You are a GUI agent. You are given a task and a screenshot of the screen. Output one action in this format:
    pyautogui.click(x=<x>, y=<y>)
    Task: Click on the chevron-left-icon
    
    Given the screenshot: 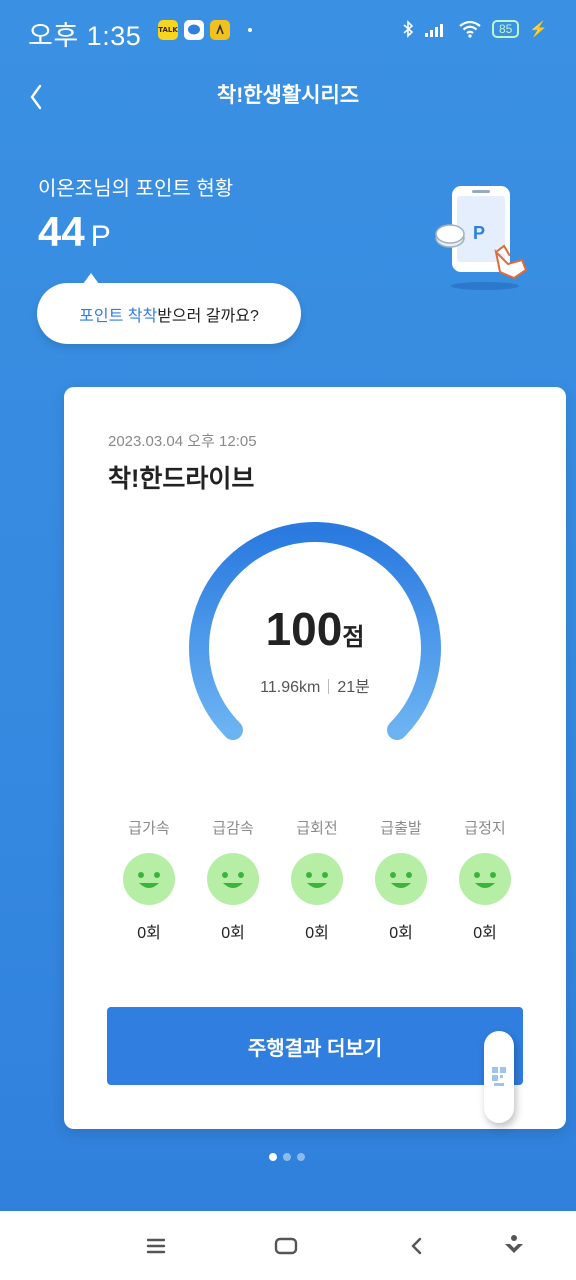 What is the action you would take?
    pyautogui.click(x=416, y=1246)
    